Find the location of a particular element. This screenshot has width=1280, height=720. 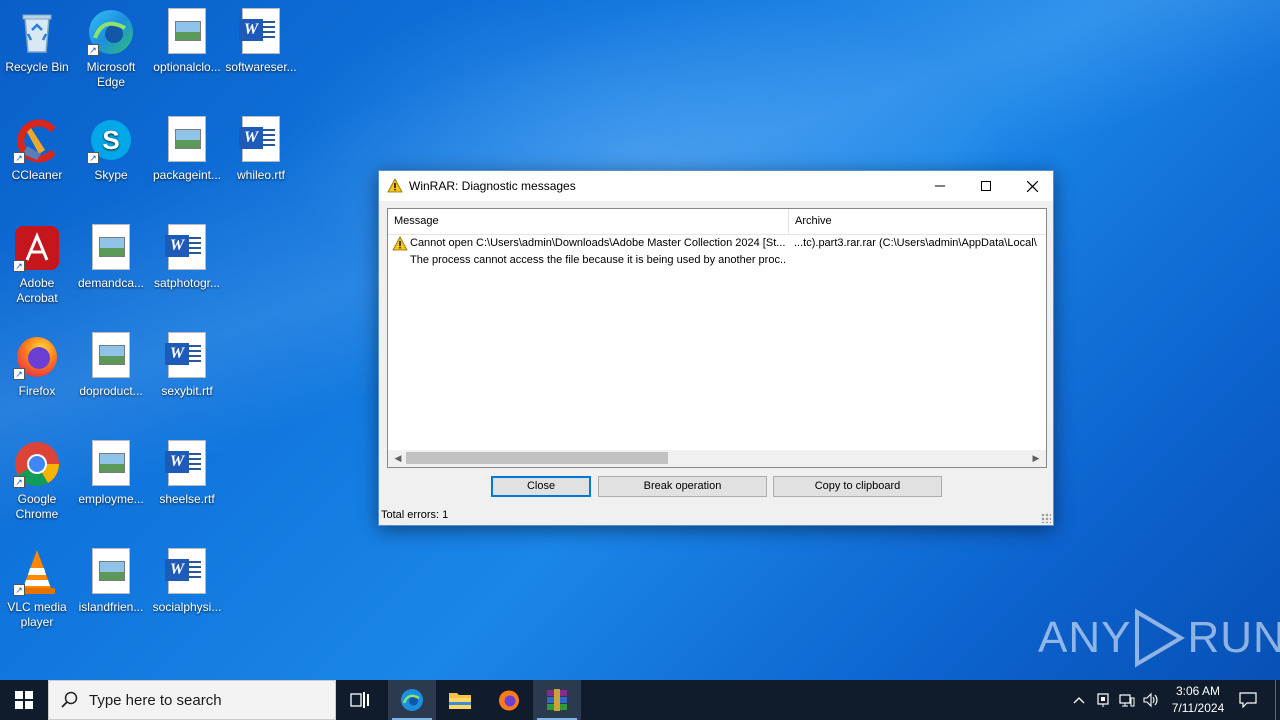

task-view-button is located at coordinates (360, 700).